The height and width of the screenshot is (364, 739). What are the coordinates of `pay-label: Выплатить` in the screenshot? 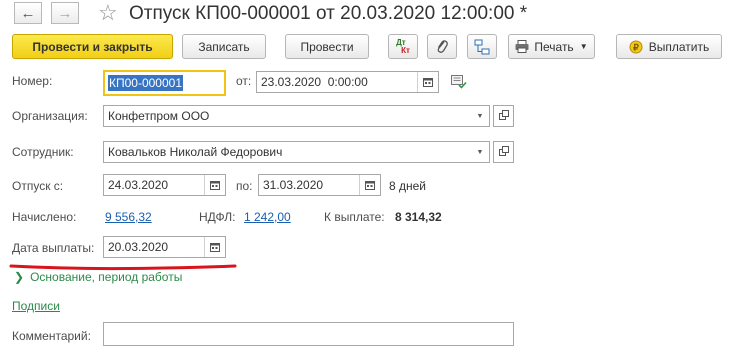 It's located at (679, 46).